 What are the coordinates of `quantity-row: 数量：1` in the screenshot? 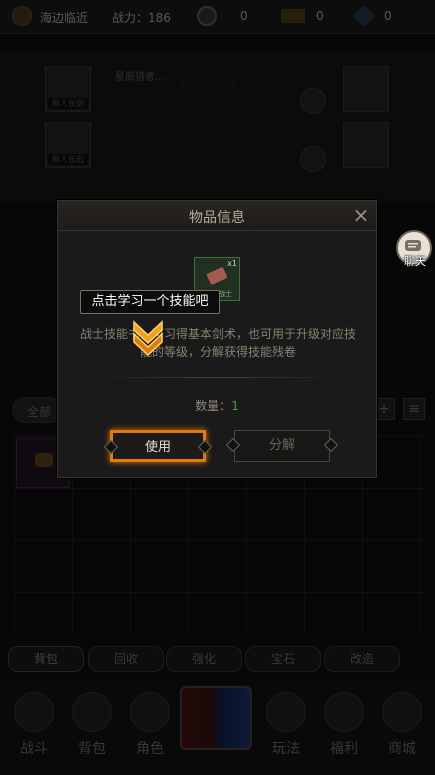 It's located at (217, 405).